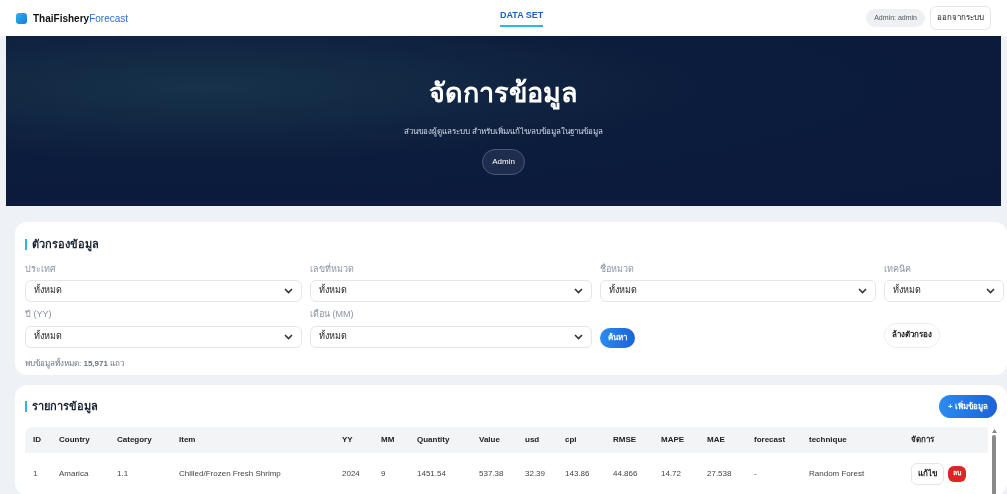 This screenshot has width=1007, height=494. I want to click on table-cell: 9, so click(383, 473).